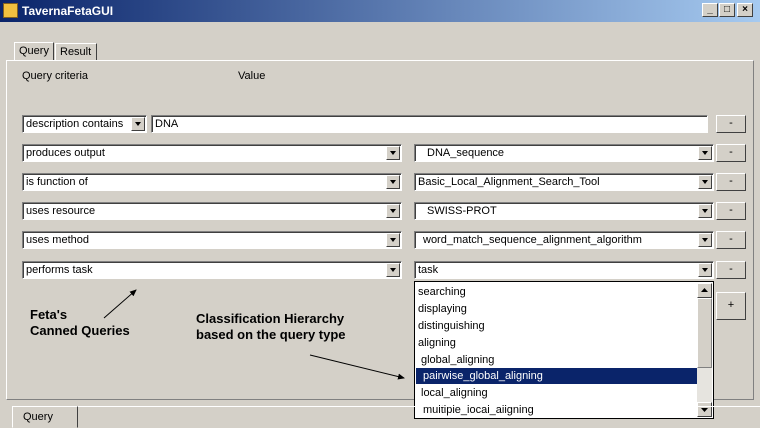 Image resolution: width=760 pixels, height=428 pixels. I want to click on arrow-to-list, so click(357, 367).